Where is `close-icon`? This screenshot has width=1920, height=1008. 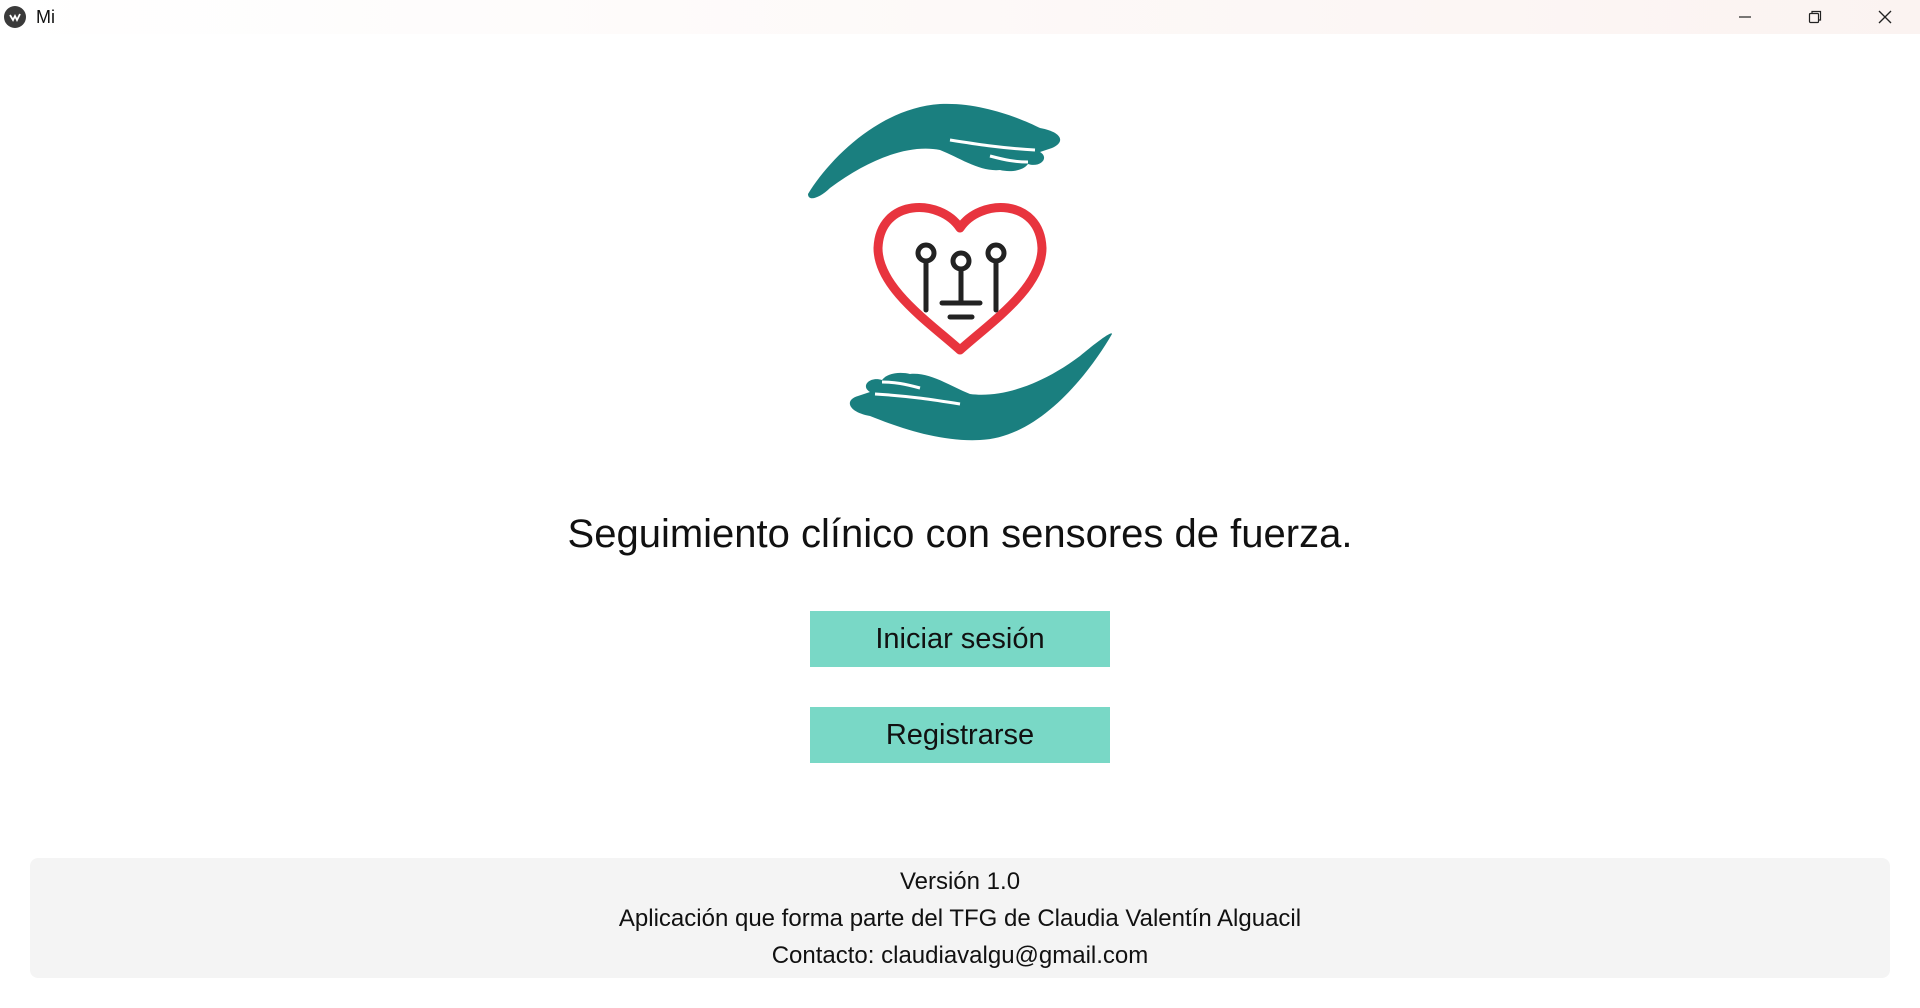 close-icon is located at coordinates (1885, 17).